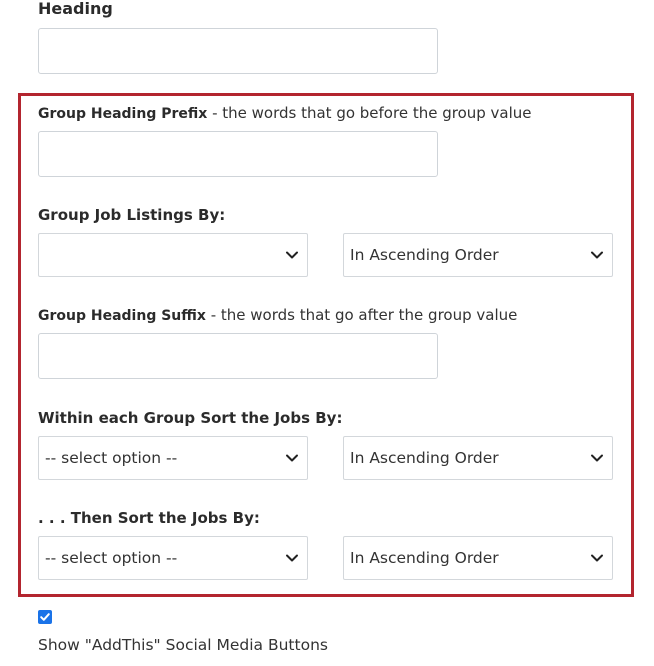  What do you see at coordinates (238, 51) in the screenshot?
I see `heading-input` at bounding box center [238, 51].